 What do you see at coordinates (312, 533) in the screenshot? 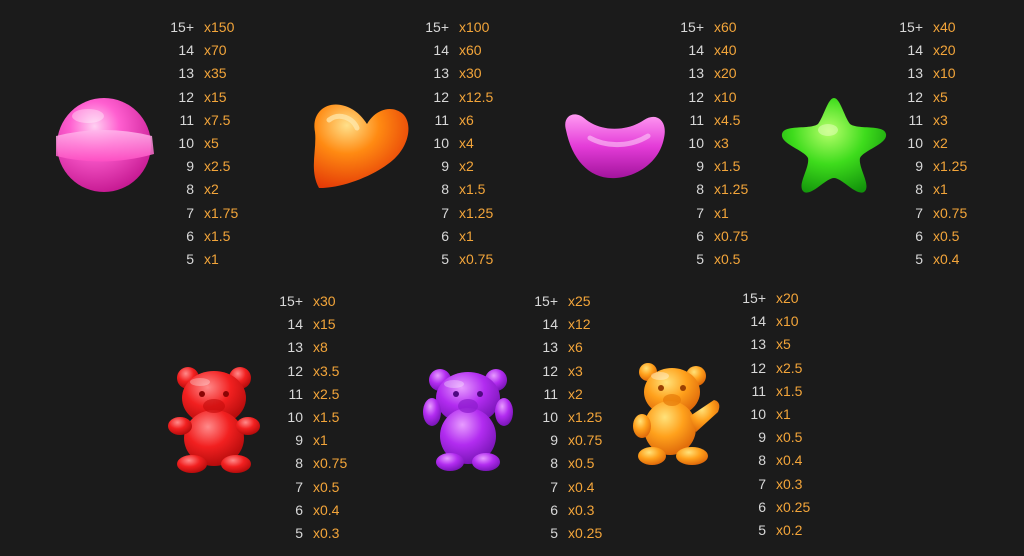
I see `paytable-row: 5 x0.3` at bounding box center [312, 533].